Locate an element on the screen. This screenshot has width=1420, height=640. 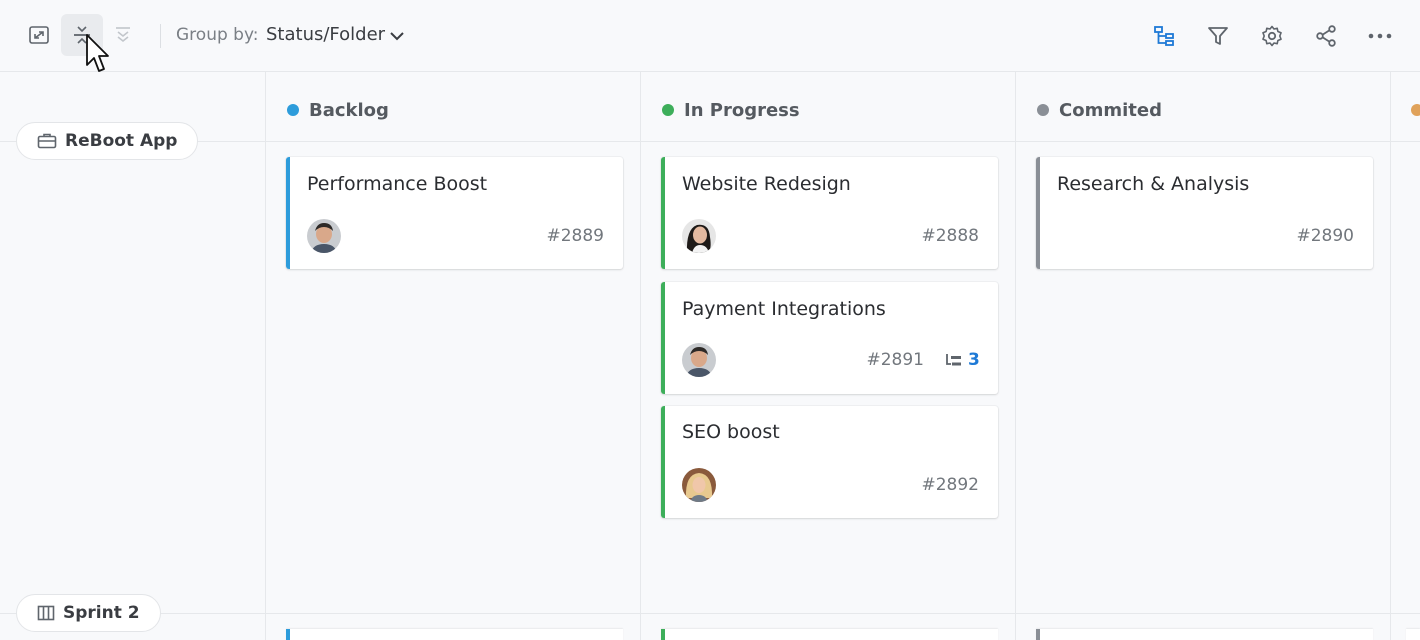
task-card: Website Redesign #2888 is located at coordinates (829, 213).